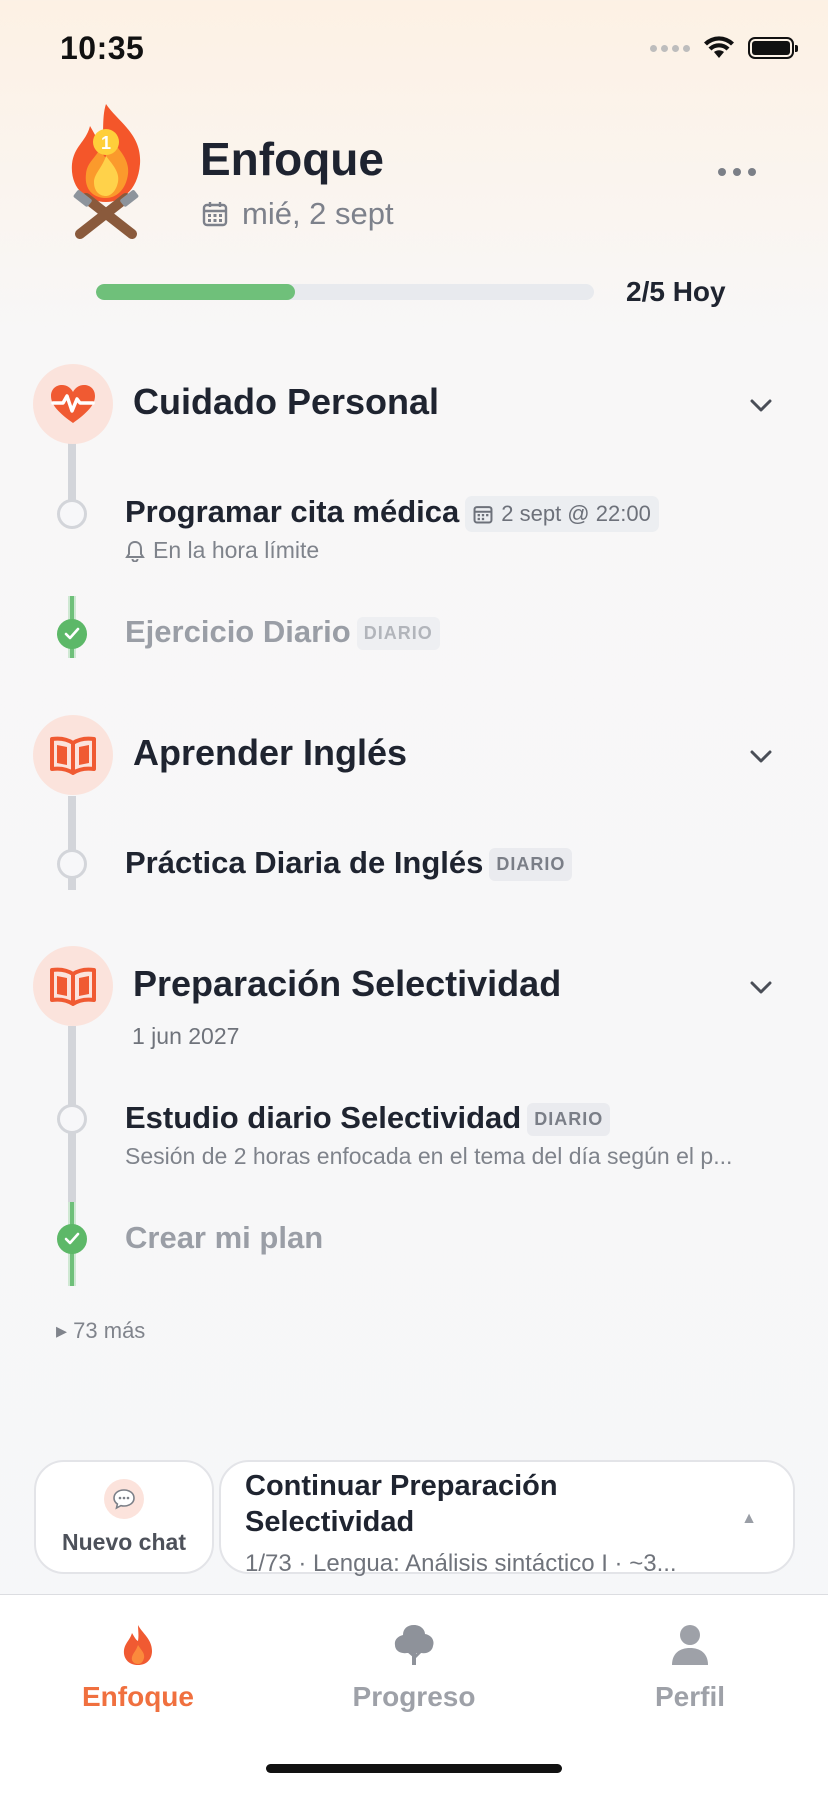 Image resolution: width=828 pixels, height=1793 pixels. What do you see at coordinates (124, 1498) in the screenshot?
I see `chat-bubble-icon` at bounding box center [124, 1498].